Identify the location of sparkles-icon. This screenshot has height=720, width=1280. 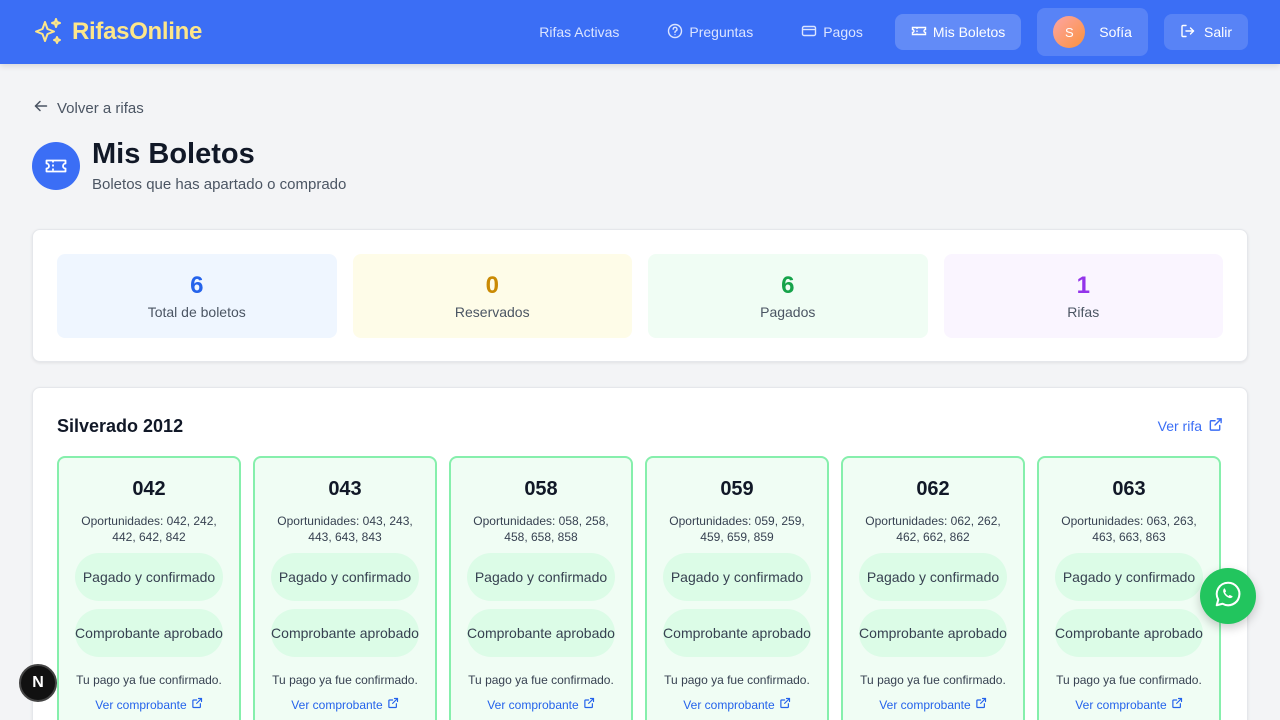
(48, 32).